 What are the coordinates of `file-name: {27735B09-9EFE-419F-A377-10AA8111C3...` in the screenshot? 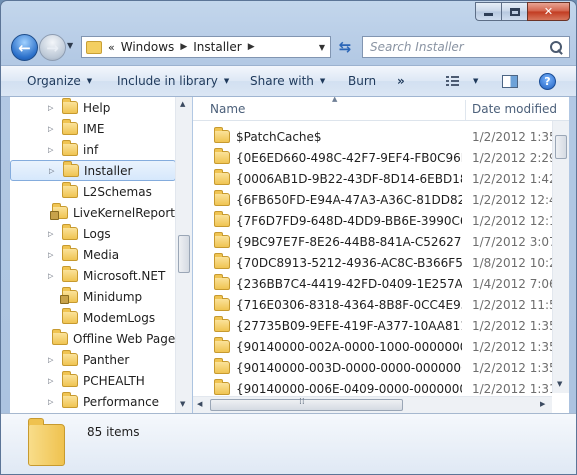 It's located at (349, 325).